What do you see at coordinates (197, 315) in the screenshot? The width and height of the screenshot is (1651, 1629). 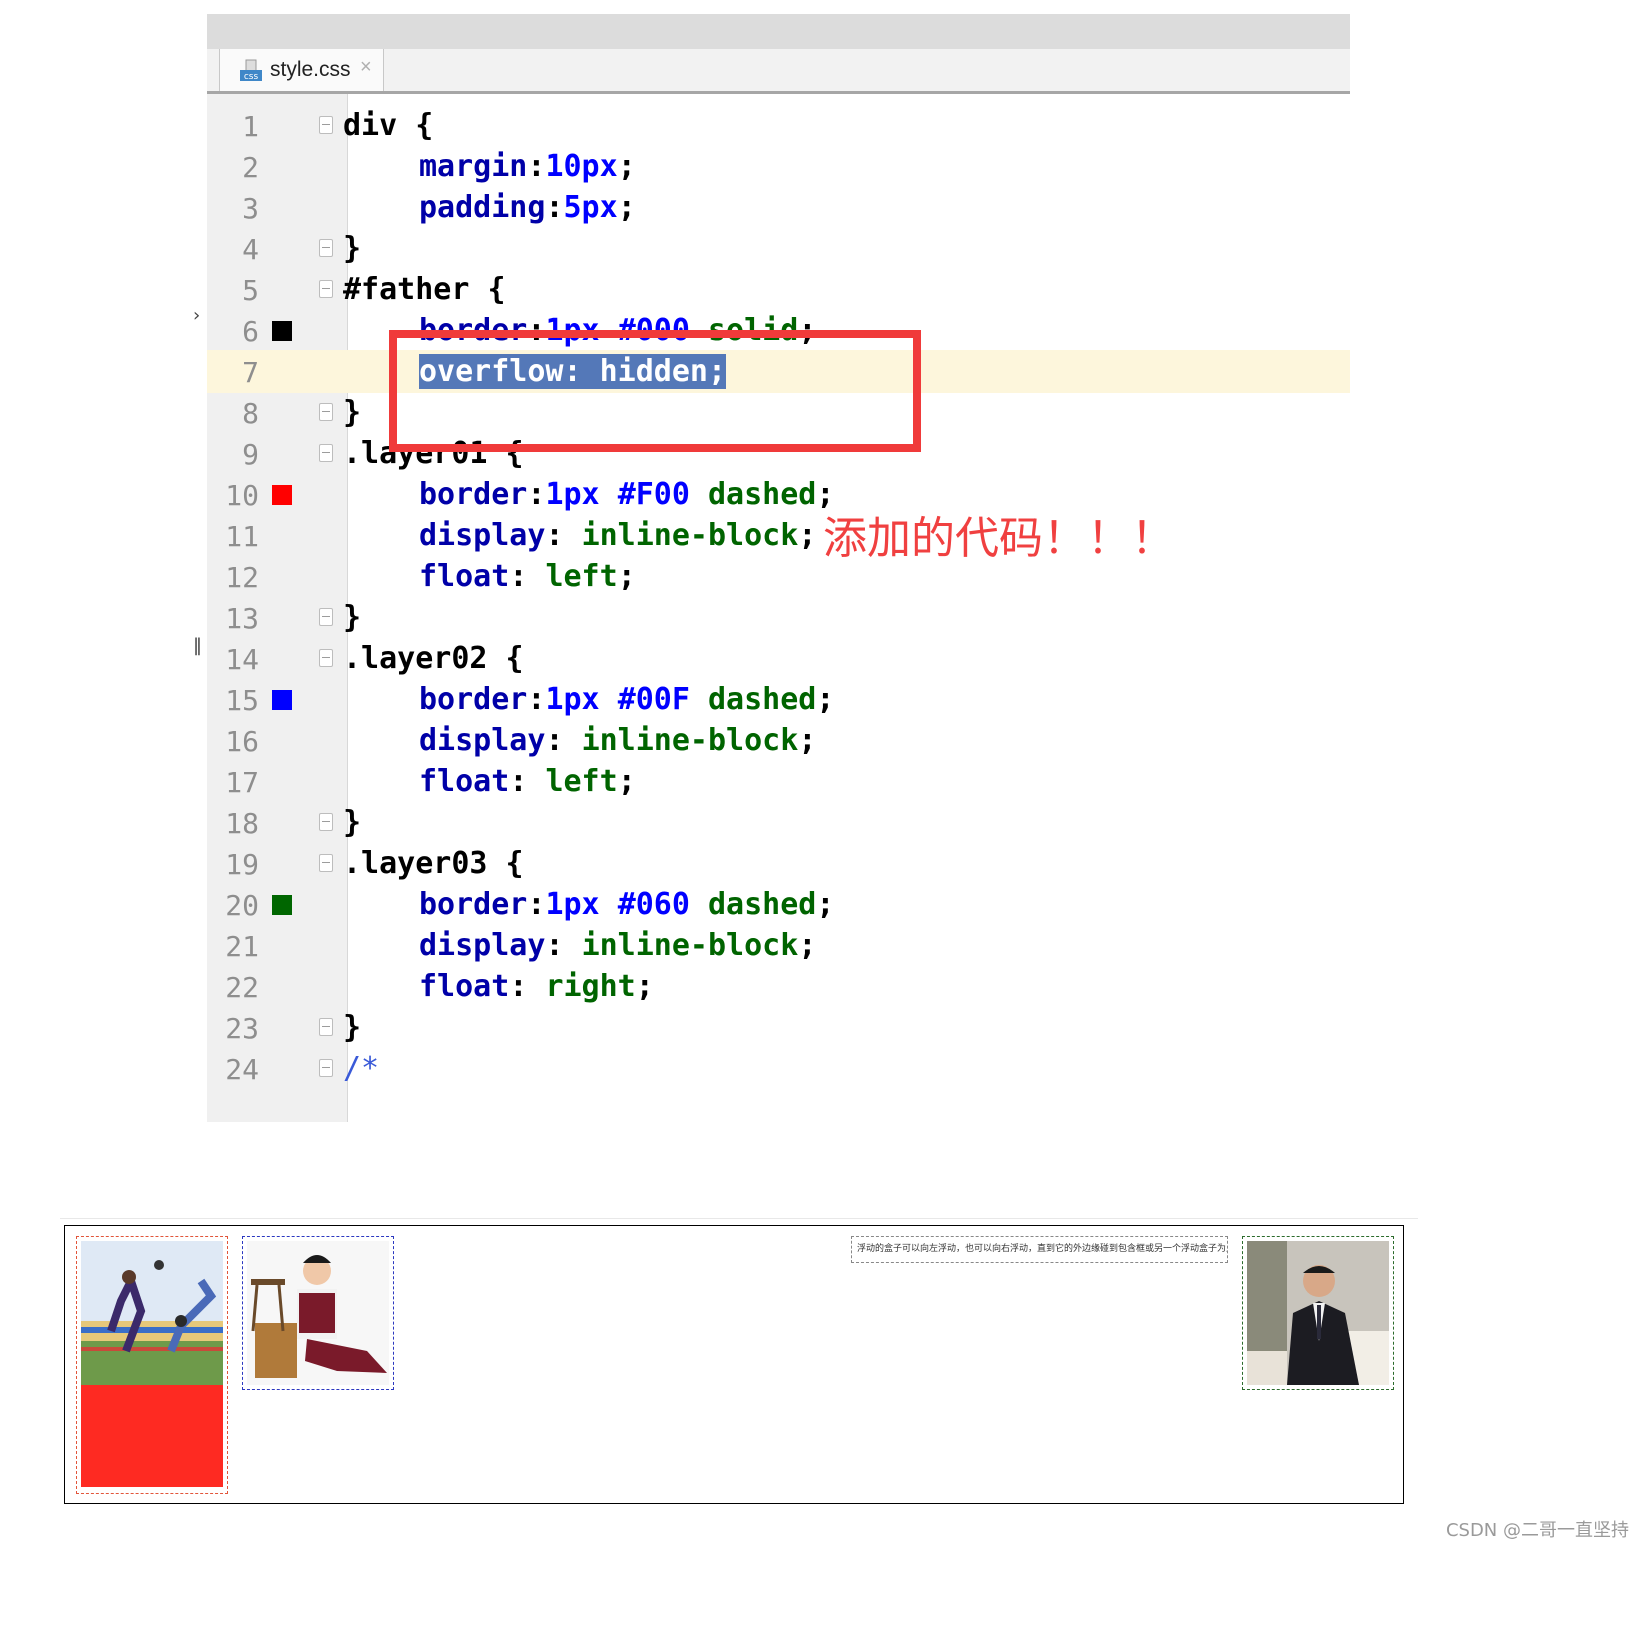 I see `arrow-marker-icon: ›` at bounding box center [197, 315].